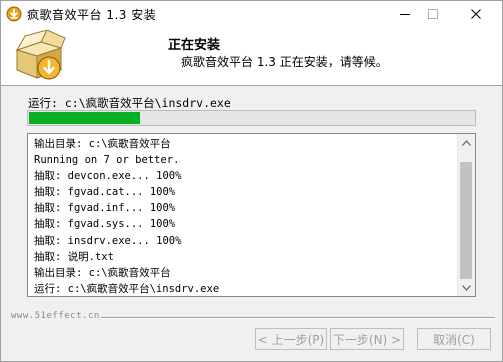  I want to click on log-line: 抽取: fgvad.inf... 100%, so click(105, 208).